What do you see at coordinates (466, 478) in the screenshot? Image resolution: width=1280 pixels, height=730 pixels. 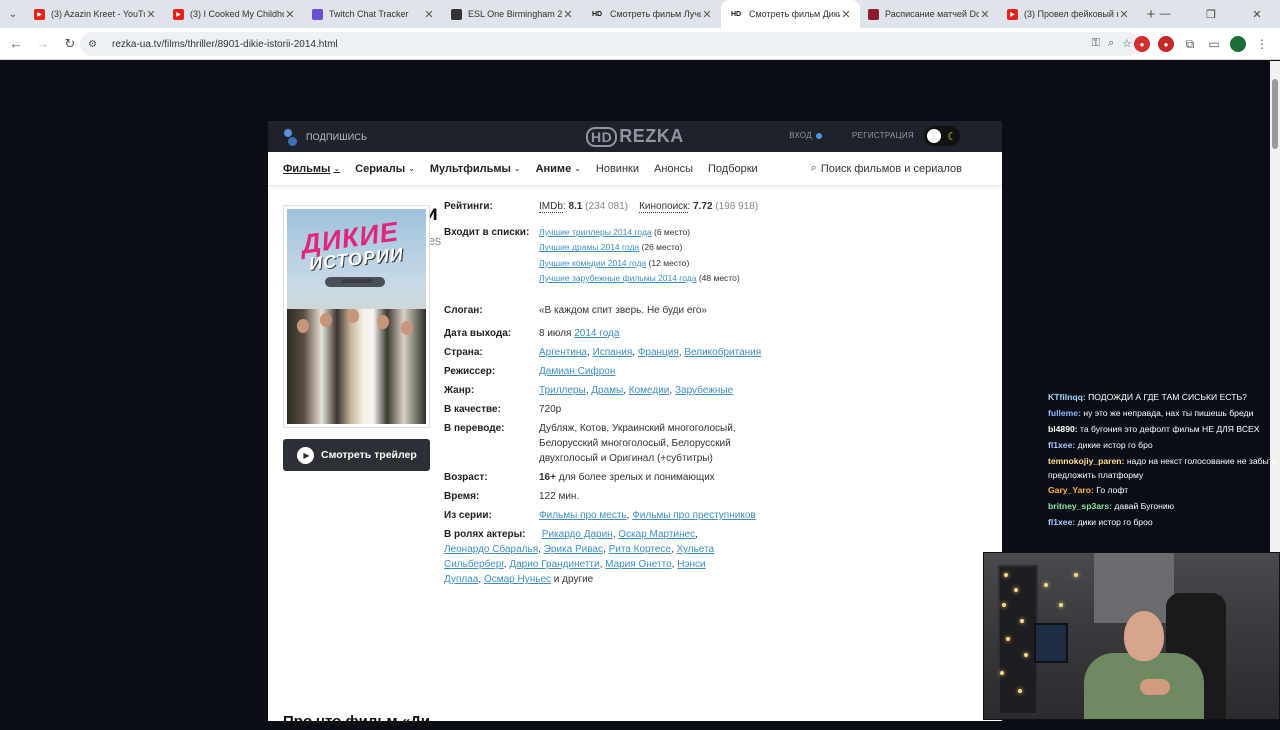 I see `age-label: Возраст:` at bounding box center [466, 478].